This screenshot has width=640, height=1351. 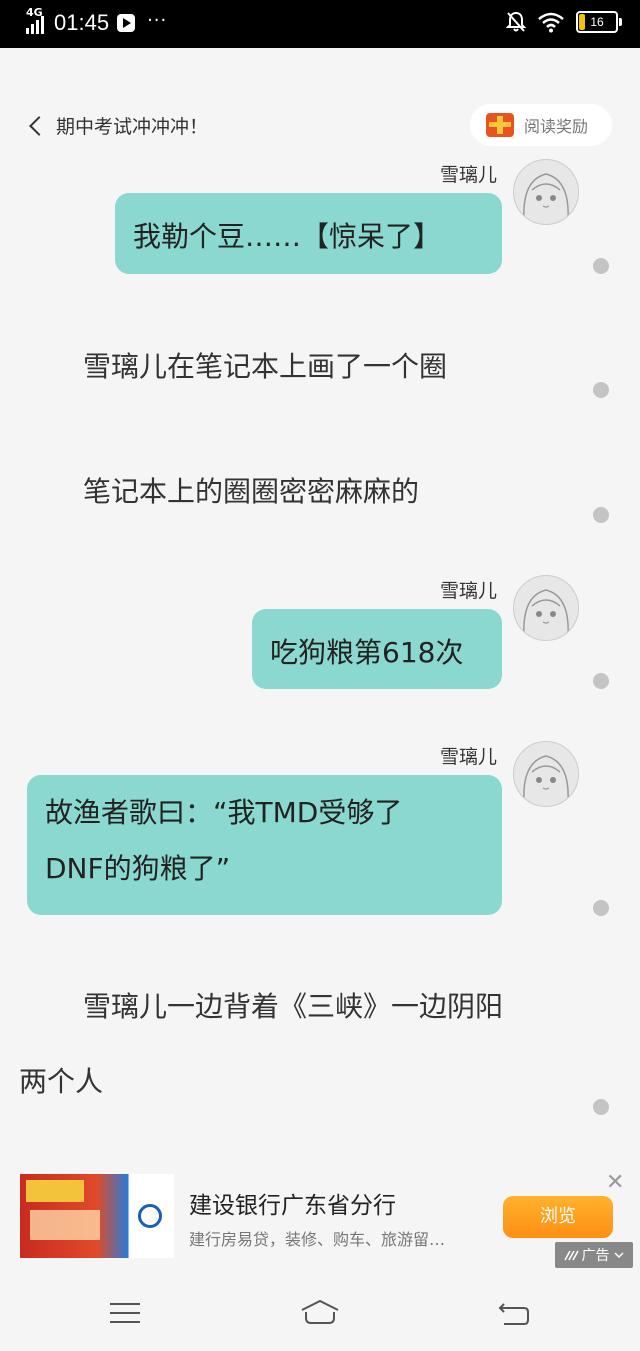 What do you see at coordinates (558, 1217) in the screenshot?
I see `ad-browse-button: 浏览` at bounding box center [558, 1217].